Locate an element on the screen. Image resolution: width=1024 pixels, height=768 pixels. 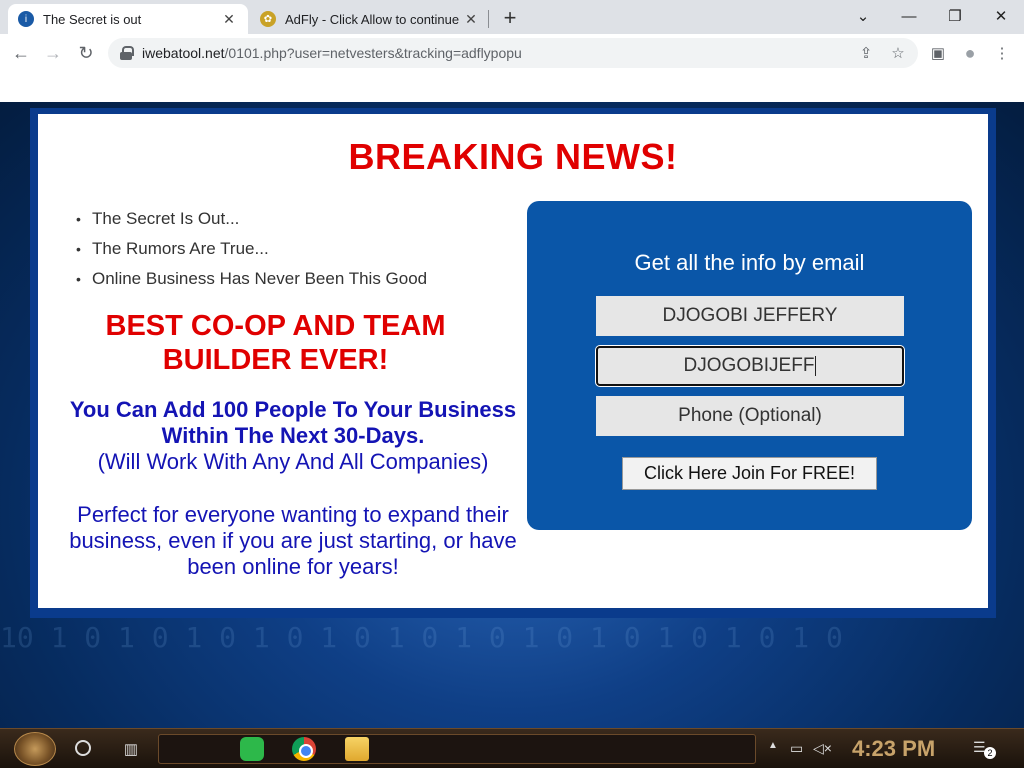
search-circle-icon is located at coordinates (83, 748).